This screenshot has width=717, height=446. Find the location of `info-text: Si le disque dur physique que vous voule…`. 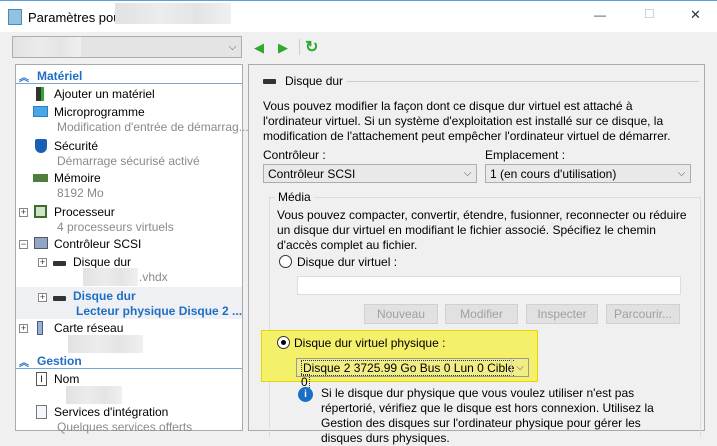

info-text: Si le disque dur physique que vous voule… is located at coordinates (487, 415).